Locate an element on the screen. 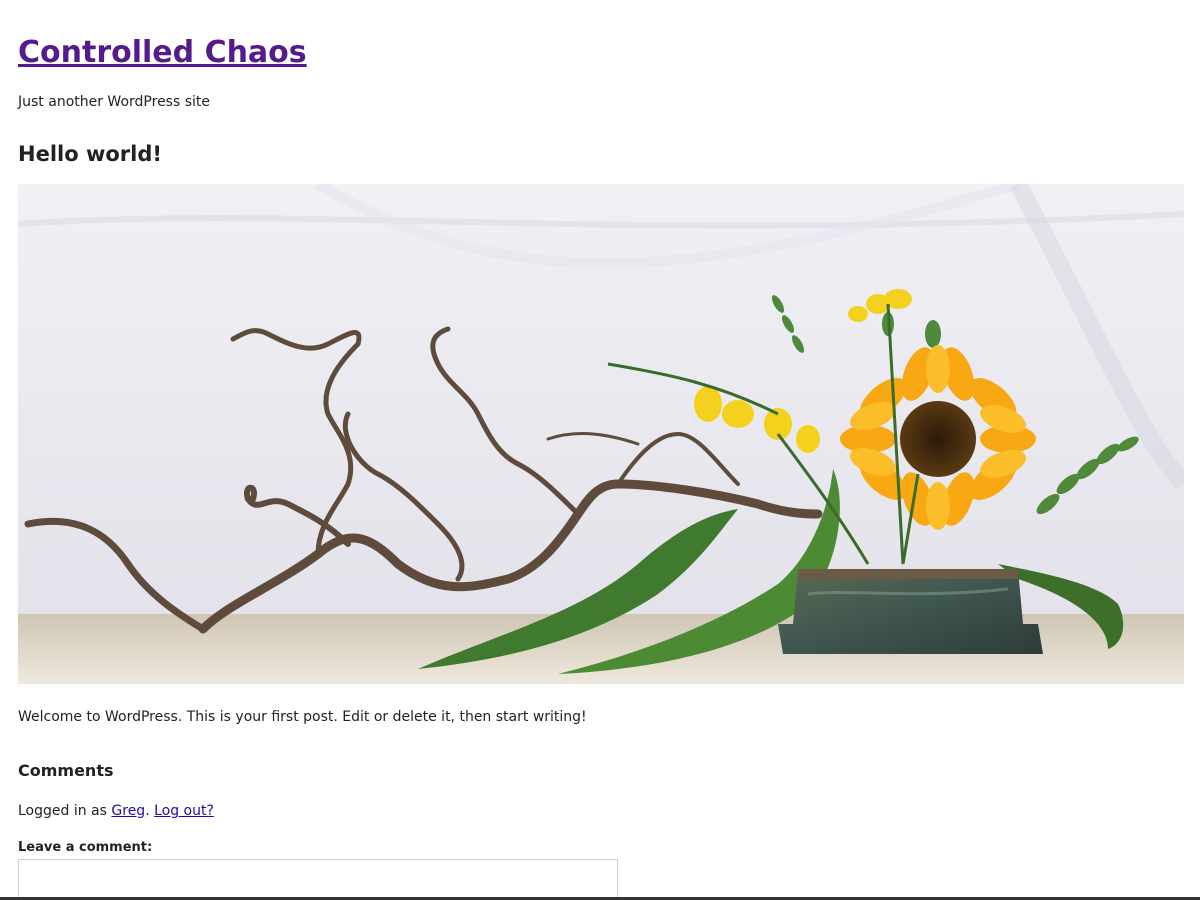 The image size is (1200, 900). user-profile-link: Greg is located at coordinates (128, 811).